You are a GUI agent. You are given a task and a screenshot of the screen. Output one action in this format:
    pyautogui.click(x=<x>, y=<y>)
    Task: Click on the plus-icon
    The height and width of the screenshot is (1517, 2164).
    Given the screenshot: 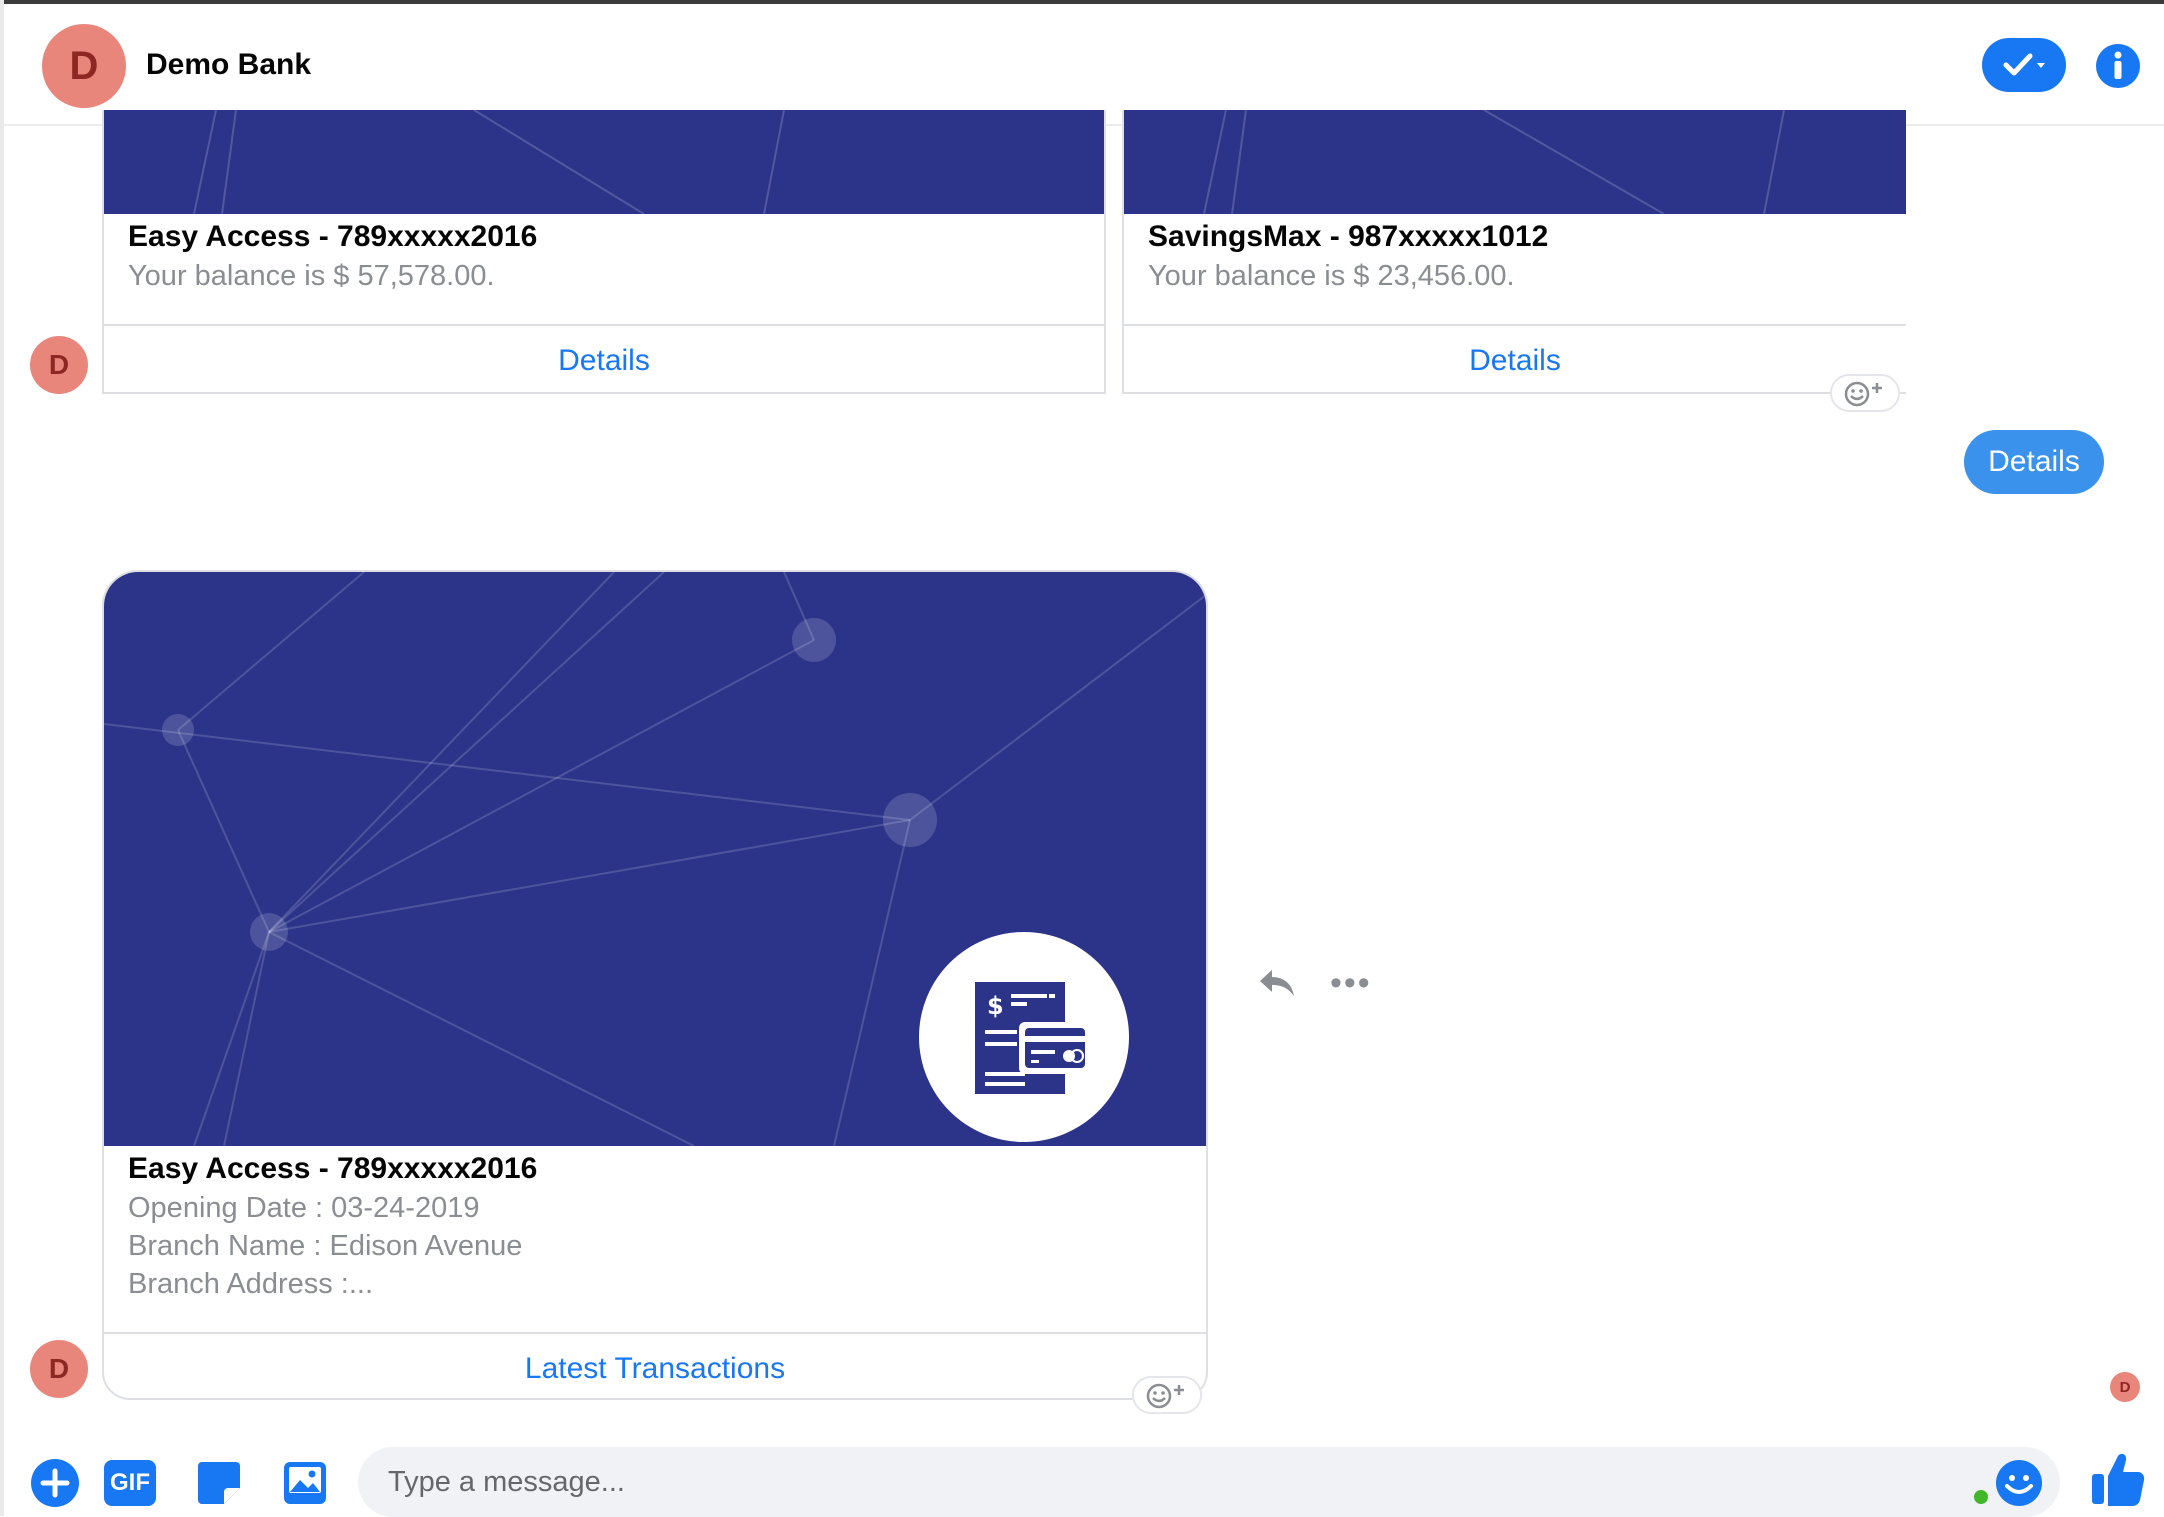 What is the action you would take?
    pyautogui.click(x=55, y=1483)
    